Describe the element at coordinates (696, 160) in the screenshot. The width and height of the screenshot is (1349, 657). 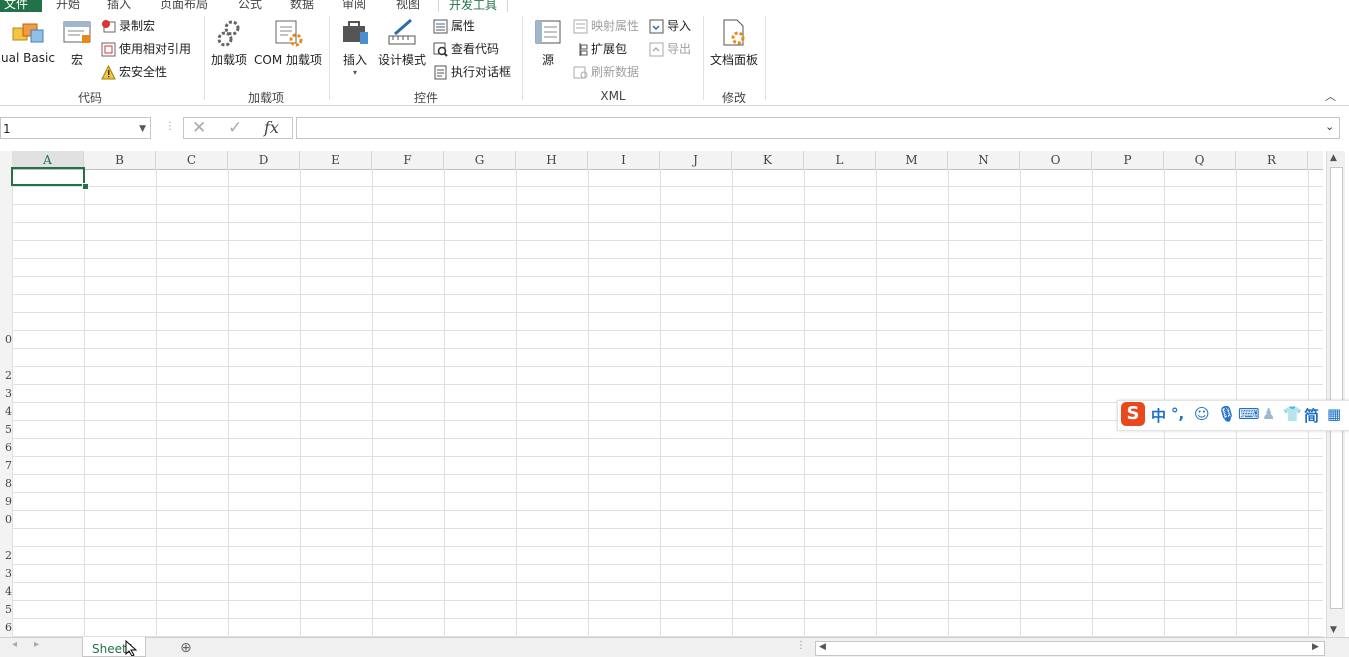
I see `column-header-j: J` at that location.